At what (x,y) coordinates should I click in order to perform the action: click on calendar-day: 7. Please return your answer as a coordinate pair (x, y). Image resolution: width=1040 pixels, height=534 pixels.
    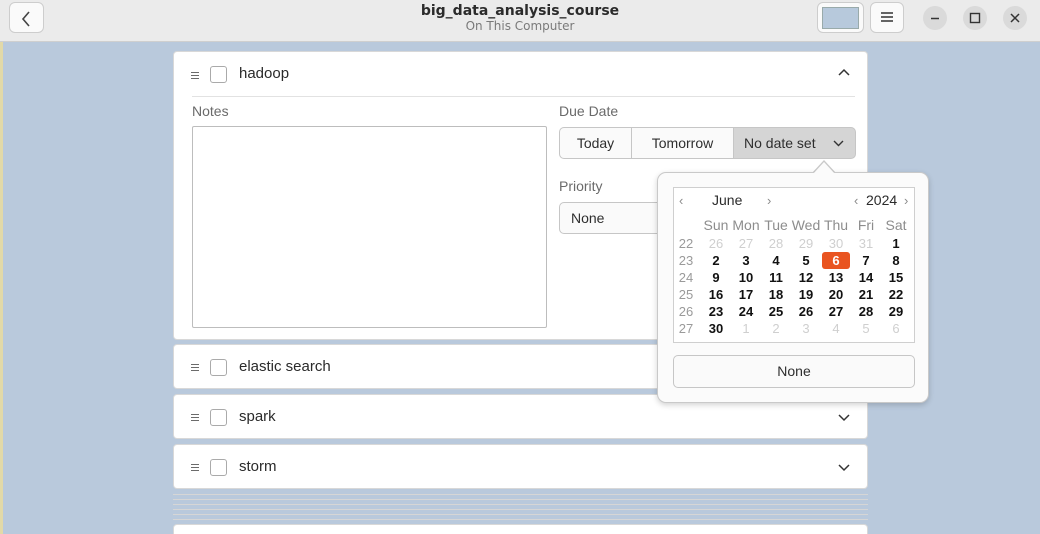
    Looking at the image, I should click on (866, 260).